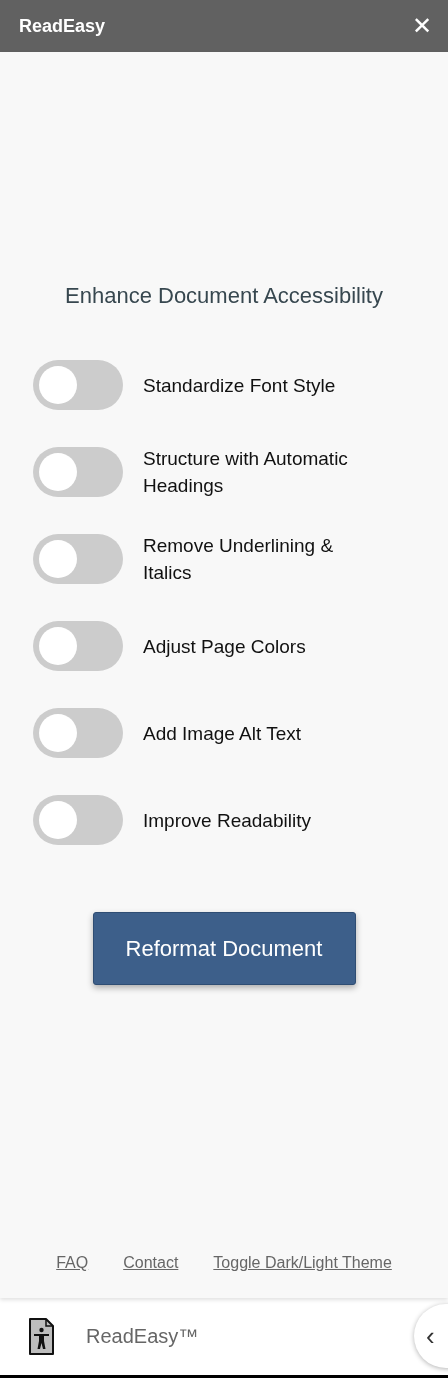 The image size is (448, 1378). Describe the element at coordinates (142, 1336) in the screenshot. I see `app-name: ReadEasy™` at that location.